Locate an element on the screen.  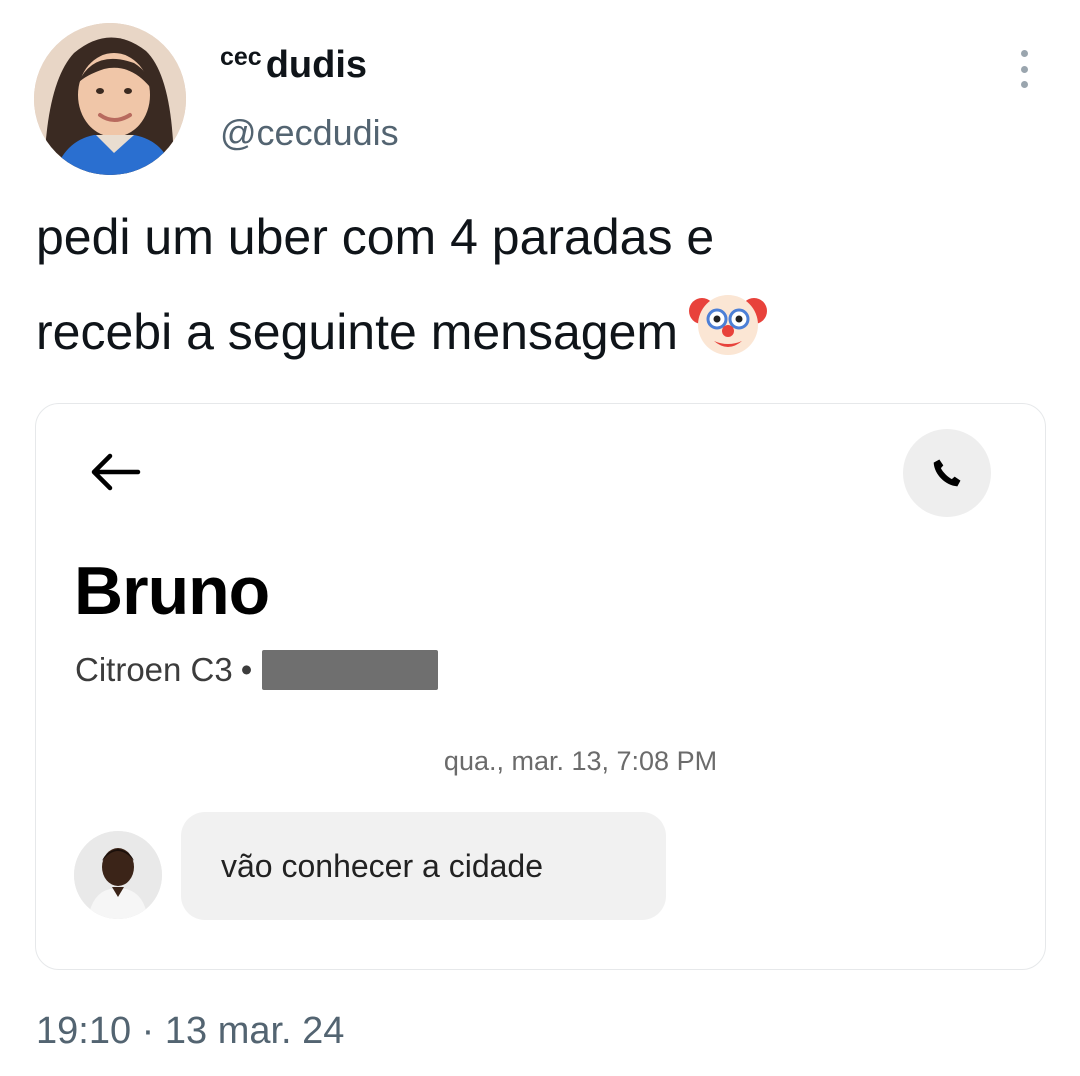
author-display-name: cec dudis is located at coordinates (294, 65).